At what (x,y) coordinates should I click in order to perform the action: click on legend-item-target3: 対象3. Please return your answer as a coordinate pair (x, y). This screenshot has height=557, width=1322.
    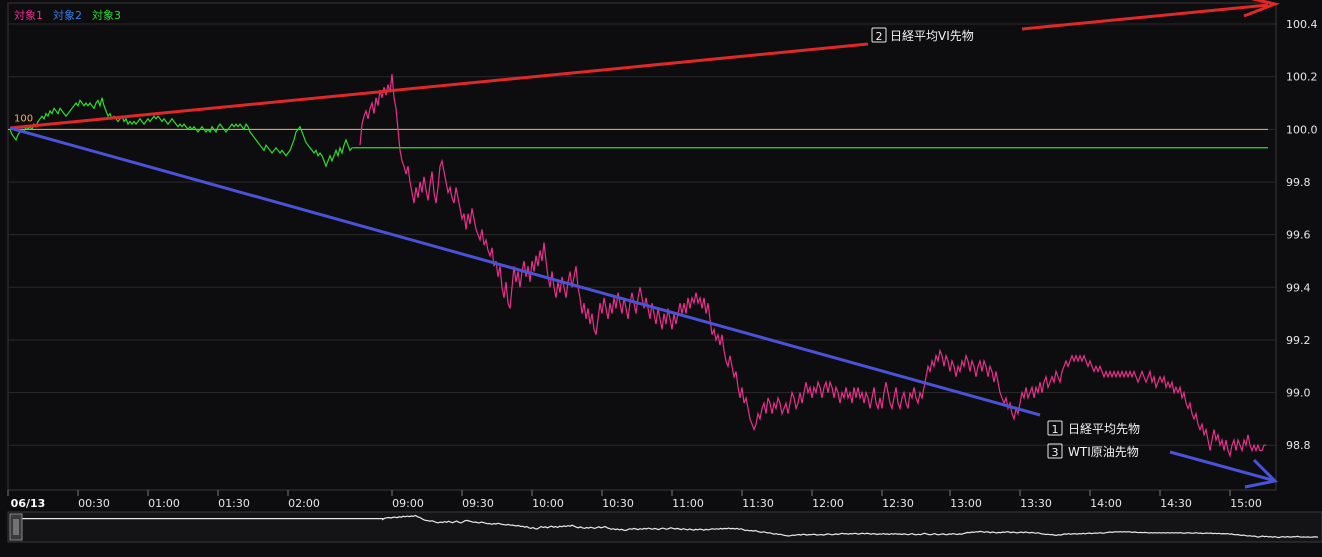
    Looking at the image, I should click on (106, 15).